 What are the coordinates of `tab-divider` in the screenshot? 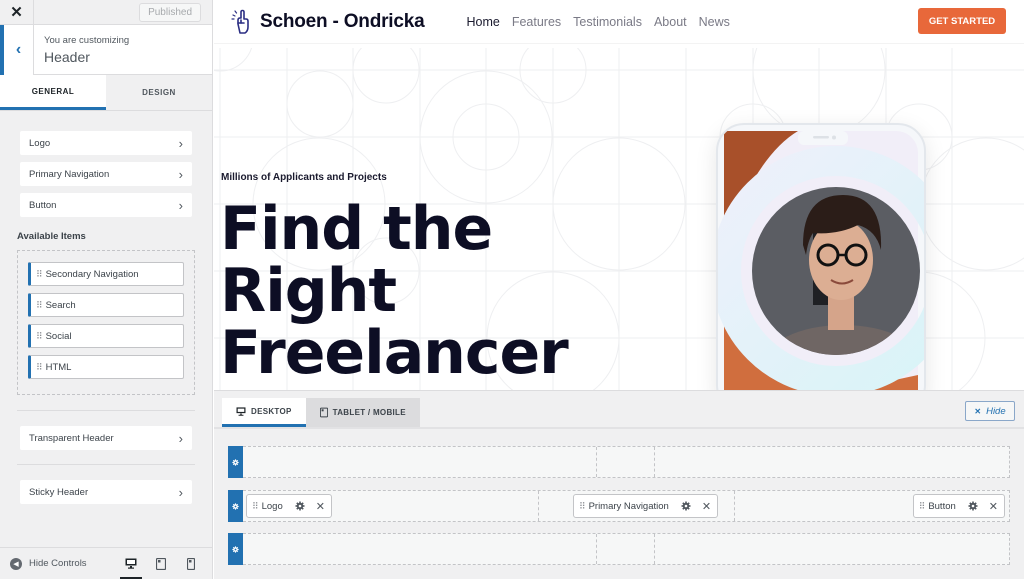 It's located at (619, 428).